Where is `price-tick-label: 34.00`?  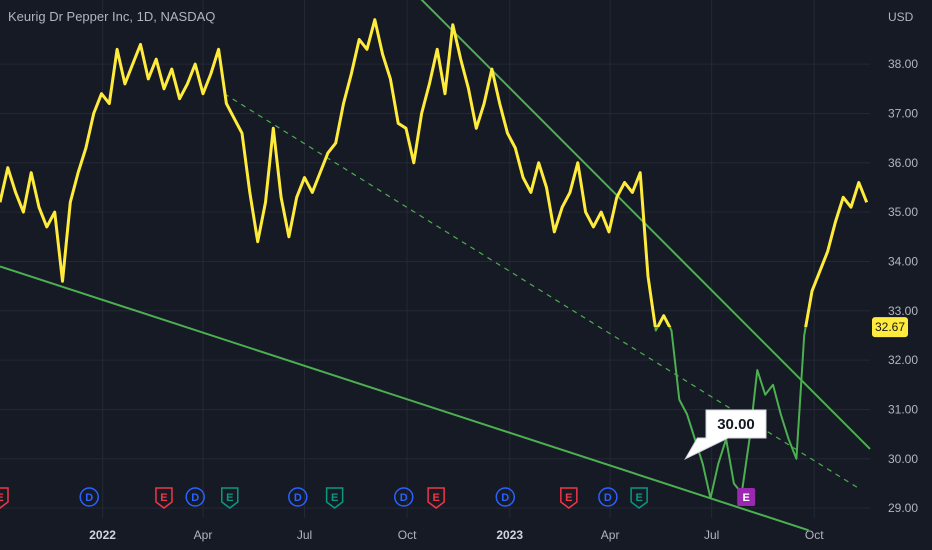 price-tick-label: 34.00 is located at coordinates (903, 261).